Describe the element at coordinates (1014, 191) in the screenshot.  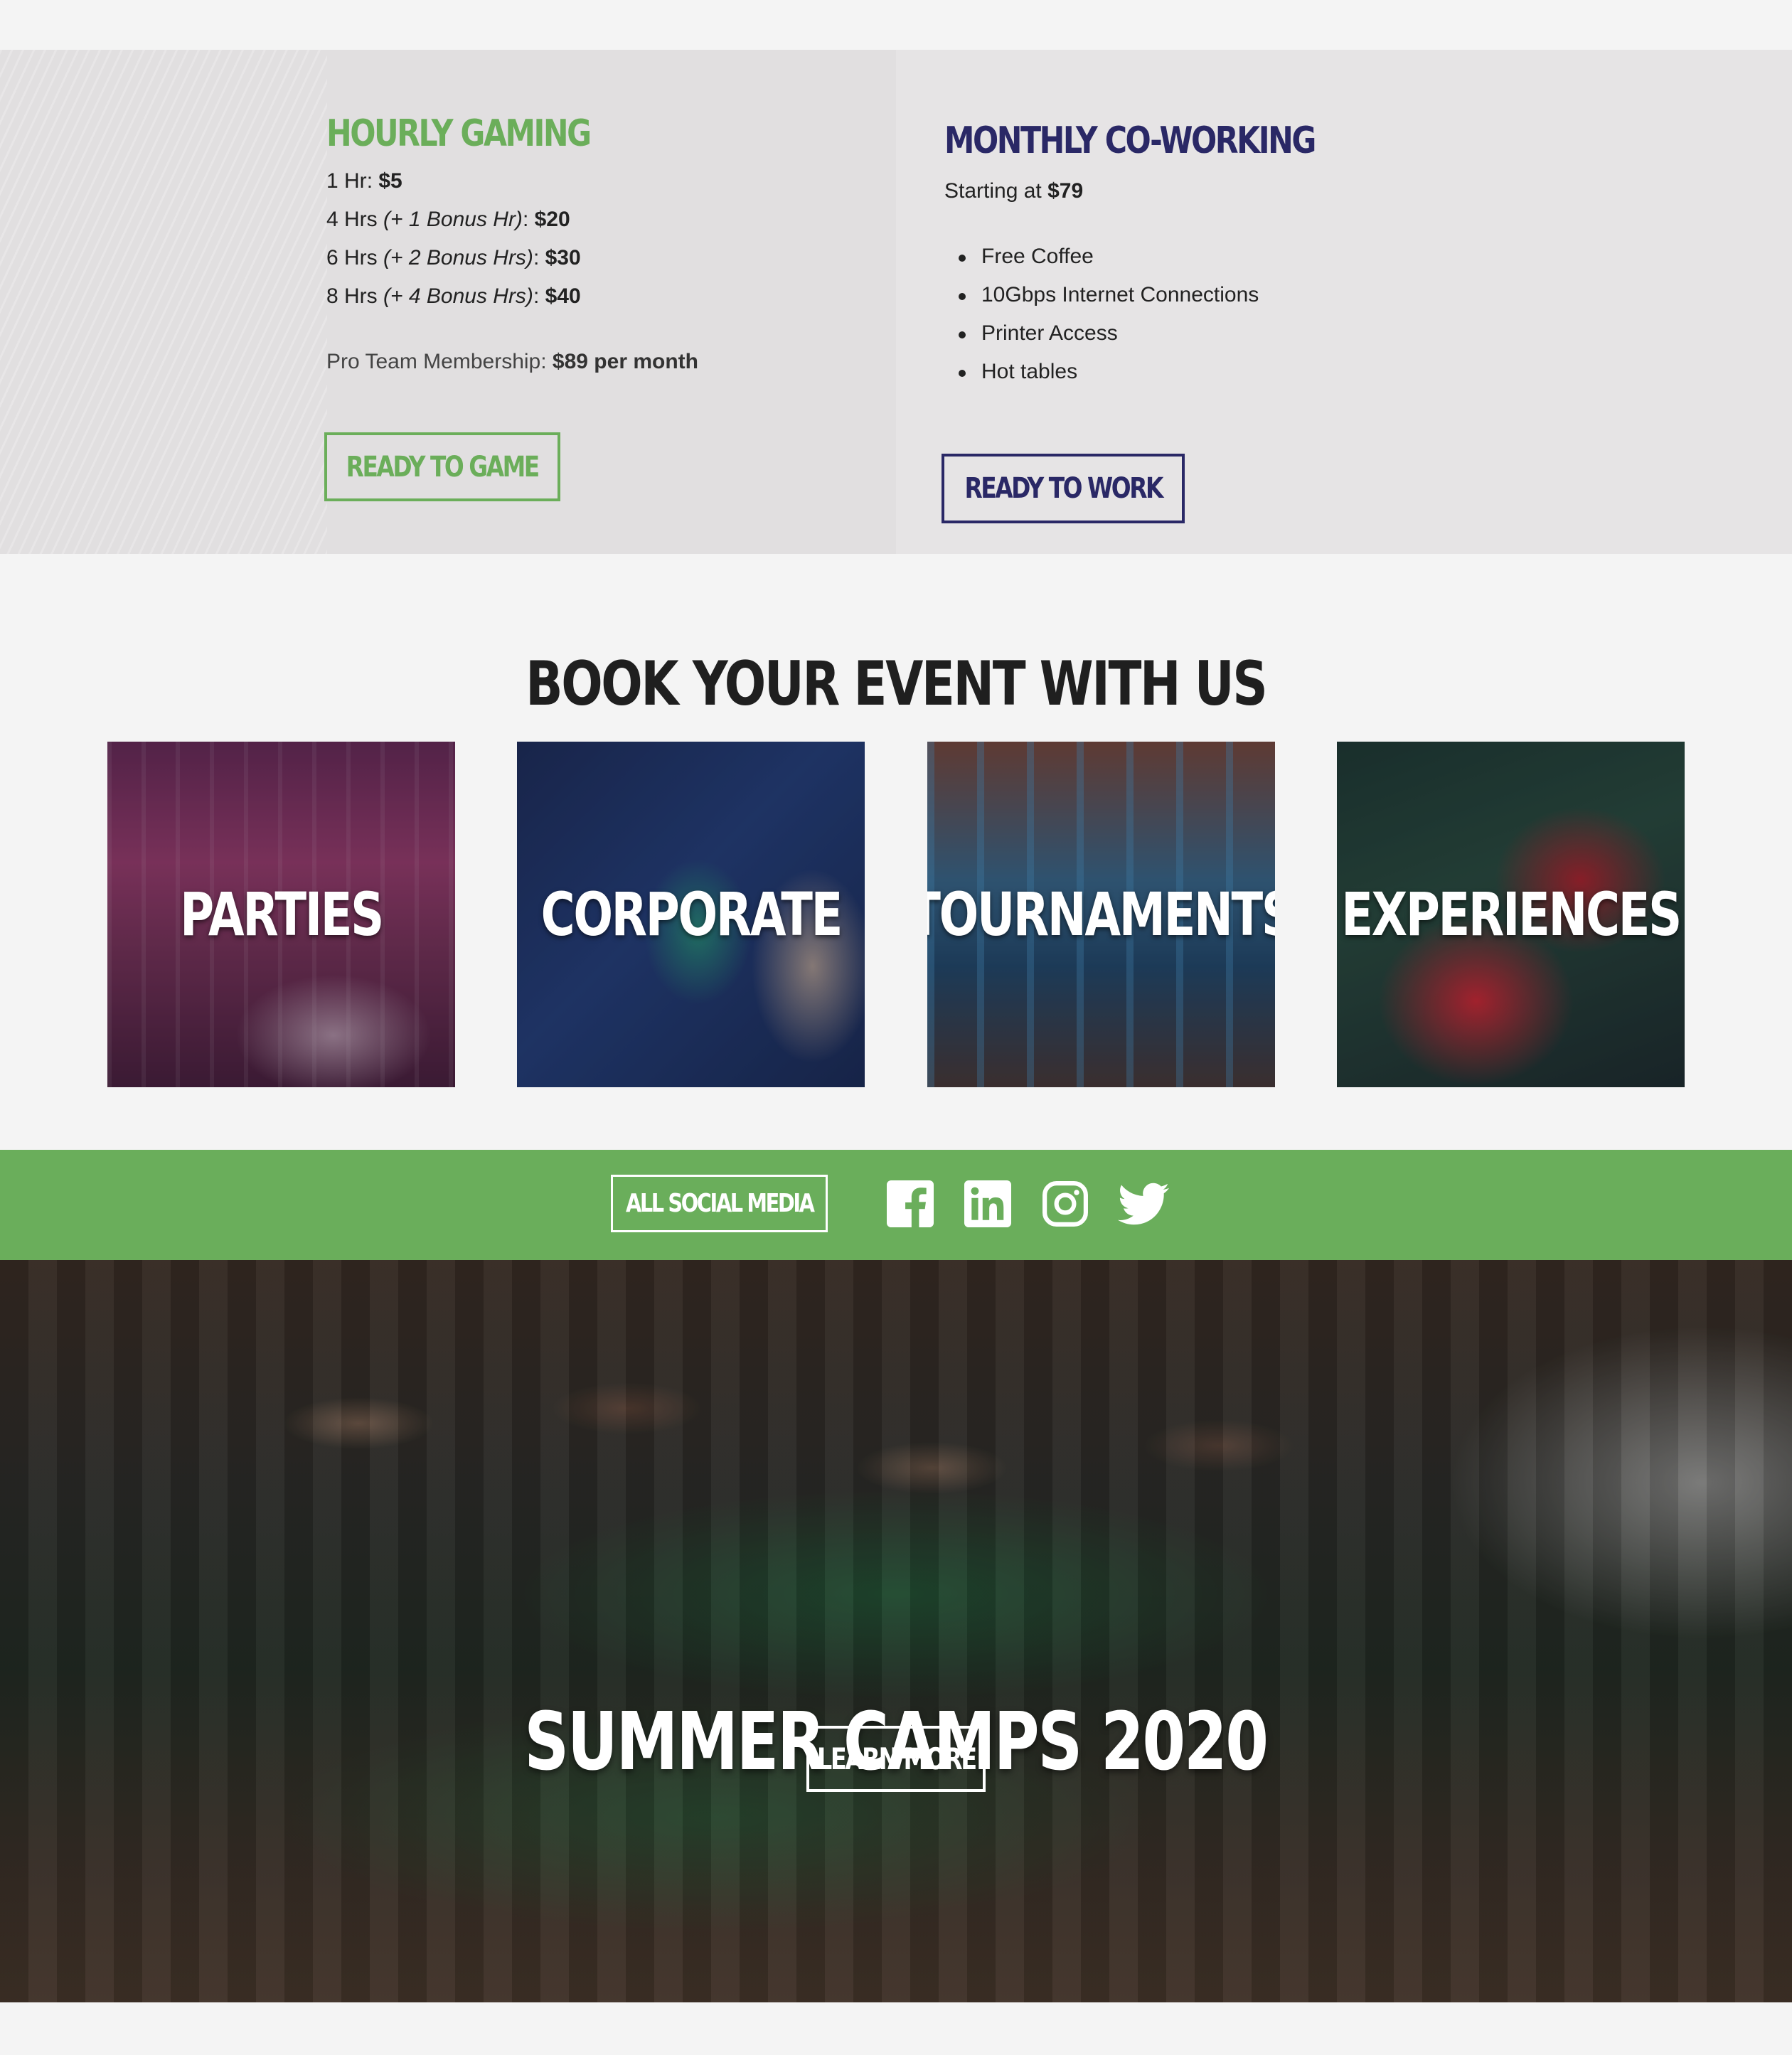
I see `starting-price-line: Starting at $79` at that location.